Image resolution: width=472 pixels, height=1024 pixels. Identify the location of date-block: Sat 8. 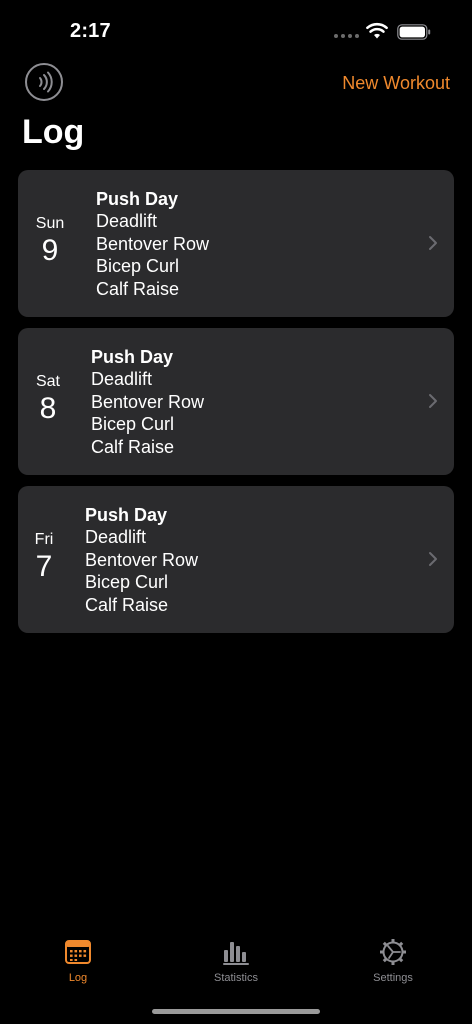
(48, 399).